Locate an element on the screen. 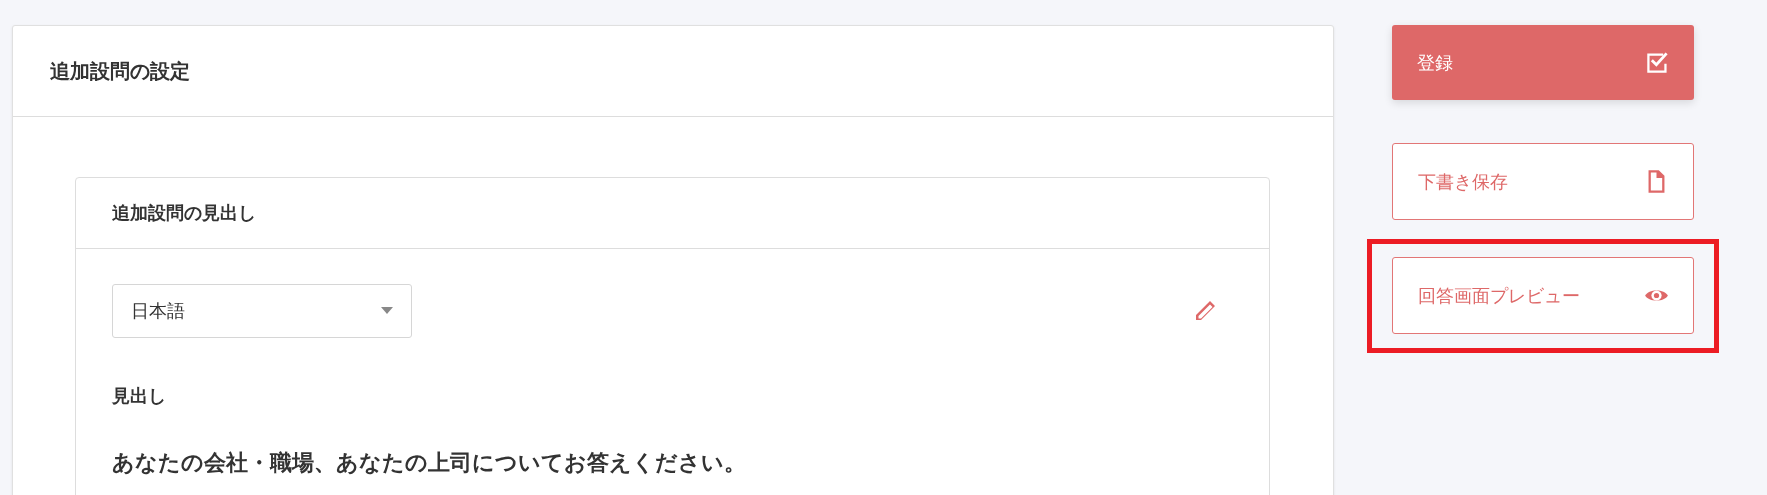  pencil-icon is located at coordinates (1205, 311).